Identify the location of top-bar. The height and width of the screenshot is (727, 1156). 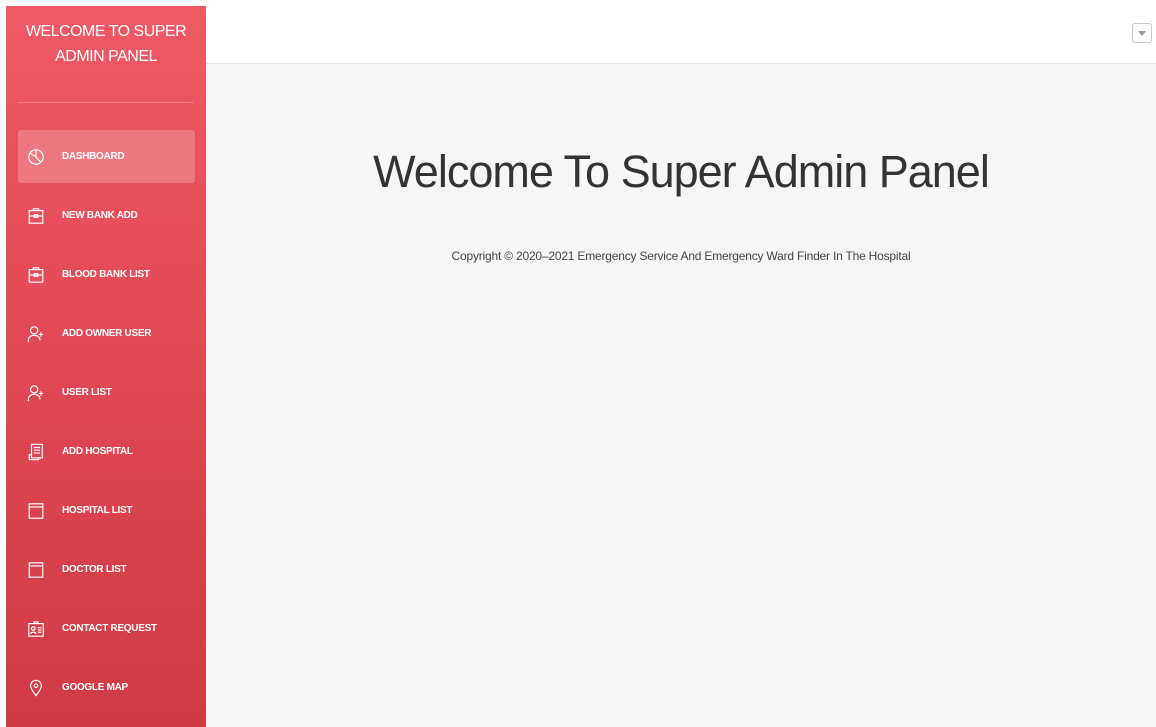
(681, 32).